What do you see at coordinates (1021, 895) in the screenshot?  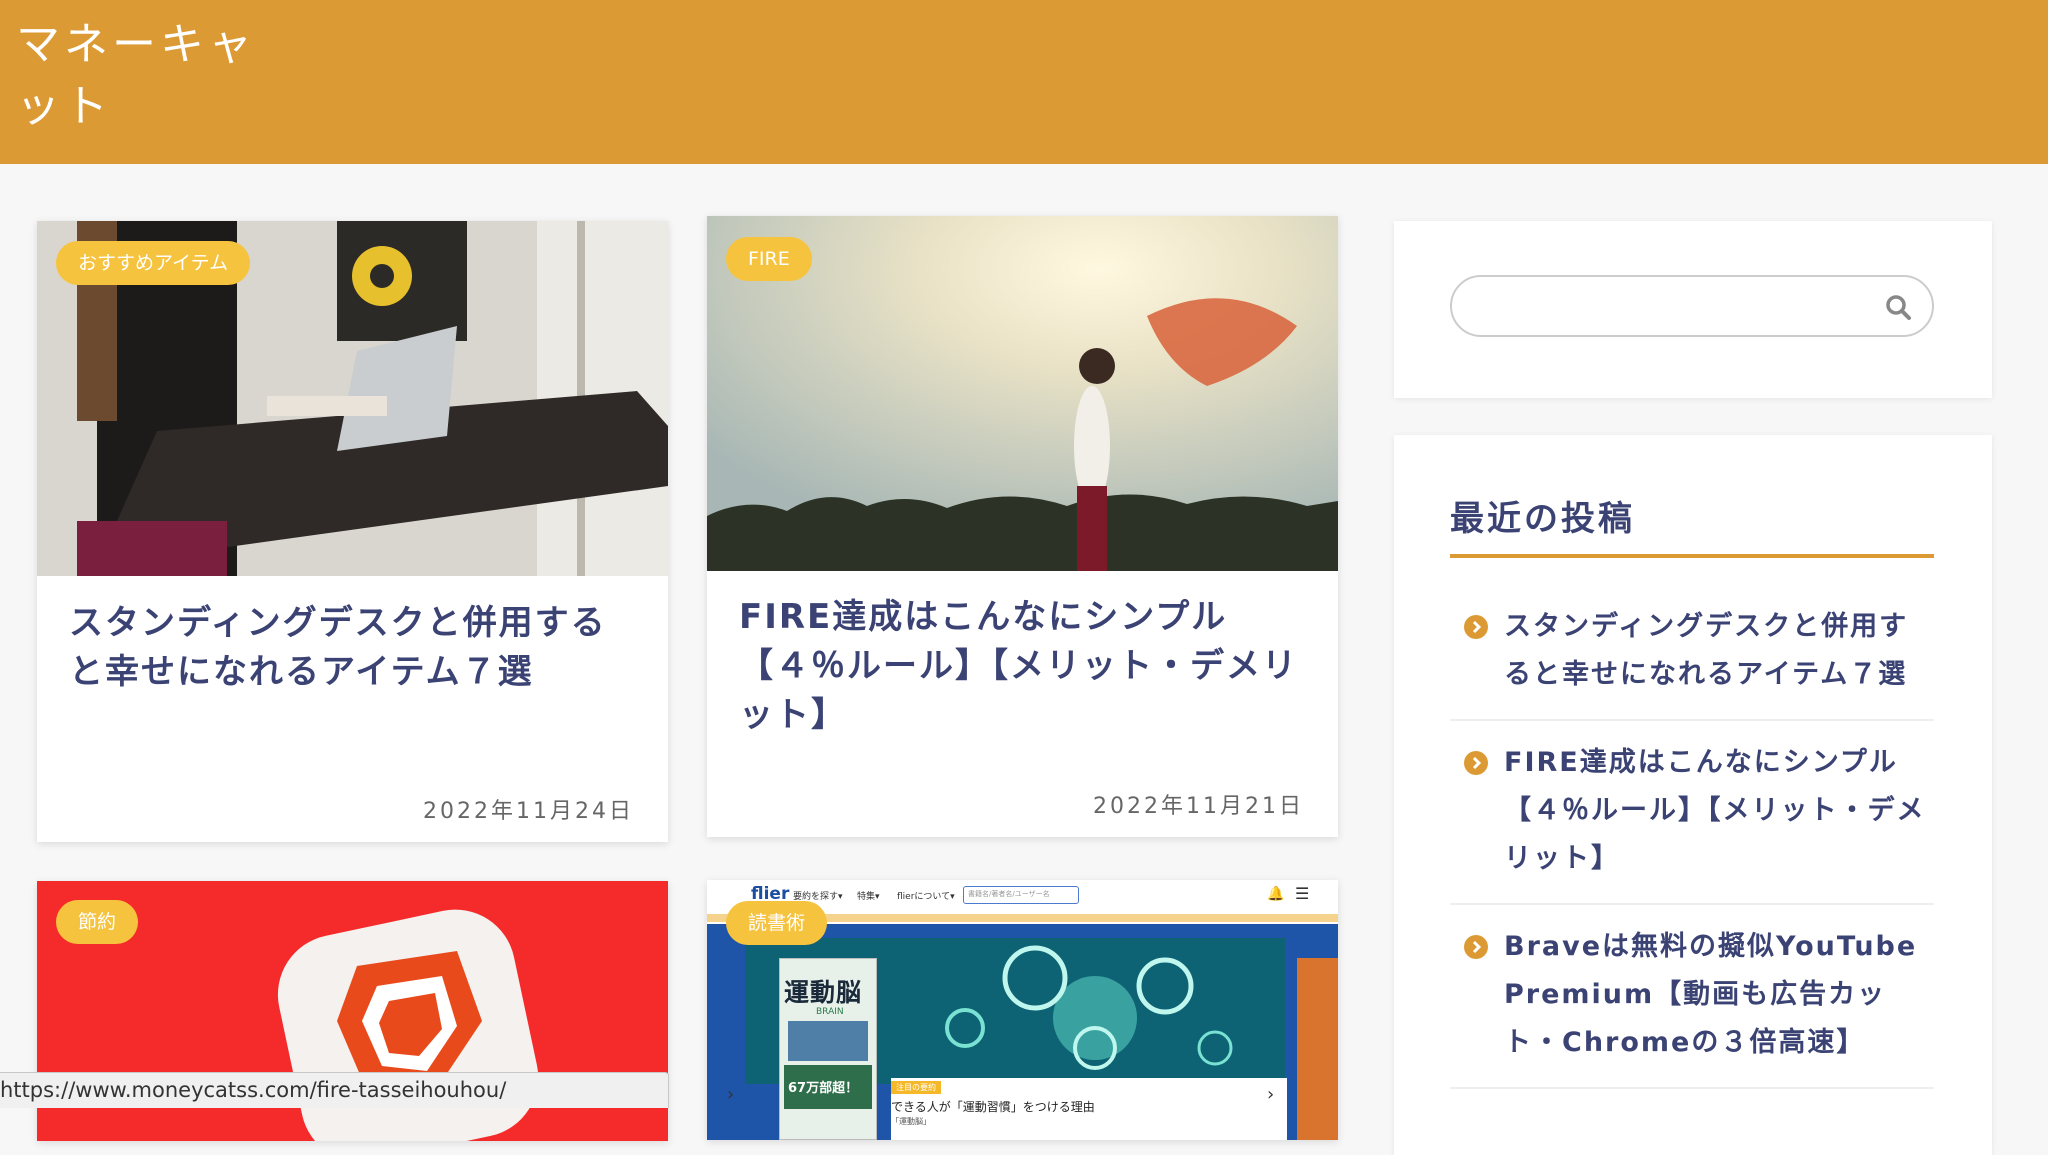 I see `screenshot-search: 書籍名/著者名/ユーザー名` at bounding box center [1021, 895].